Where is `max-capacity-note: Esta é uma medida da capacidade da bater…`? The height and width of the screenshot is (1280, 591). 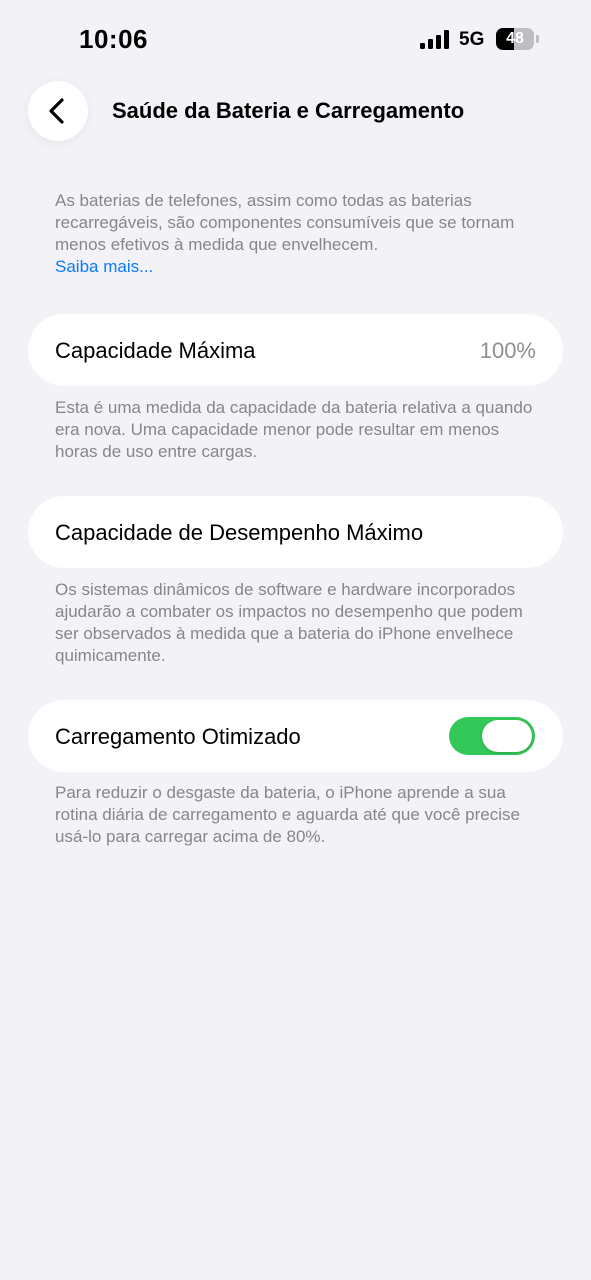 max-capacity-note: Esta é uma medida da capacidade da bater… is located at coordinates (294, 429).